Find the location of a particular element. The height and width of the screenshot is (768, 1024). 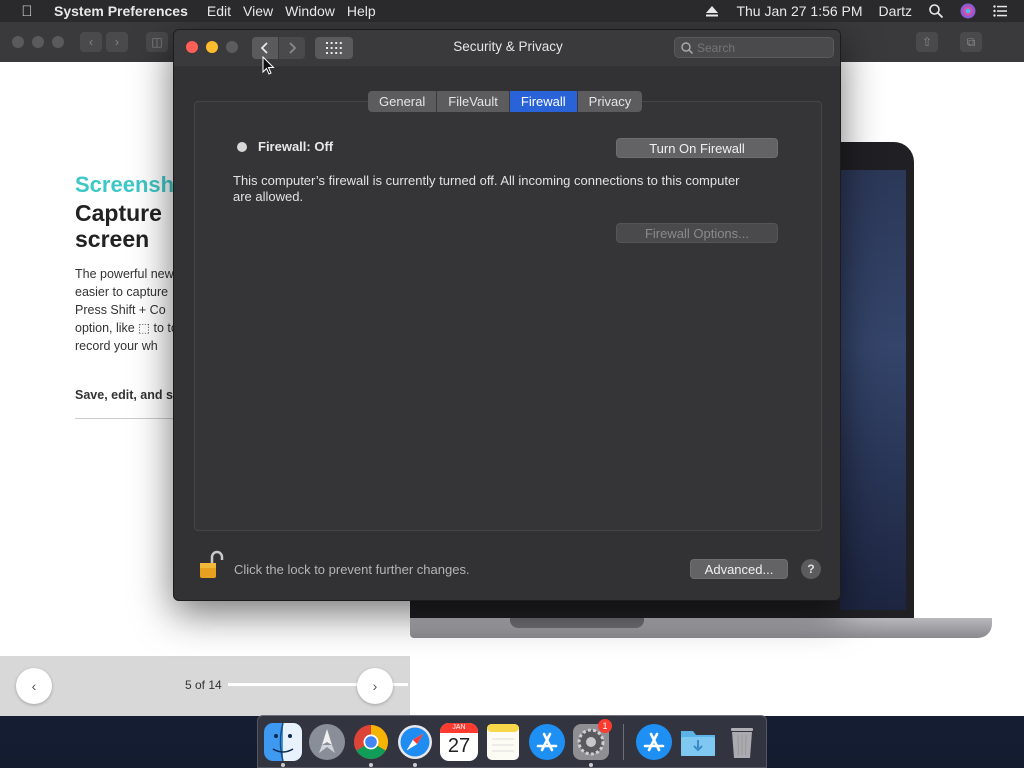

menu-app-name: System Preferences is located at coordinates (130, 11).